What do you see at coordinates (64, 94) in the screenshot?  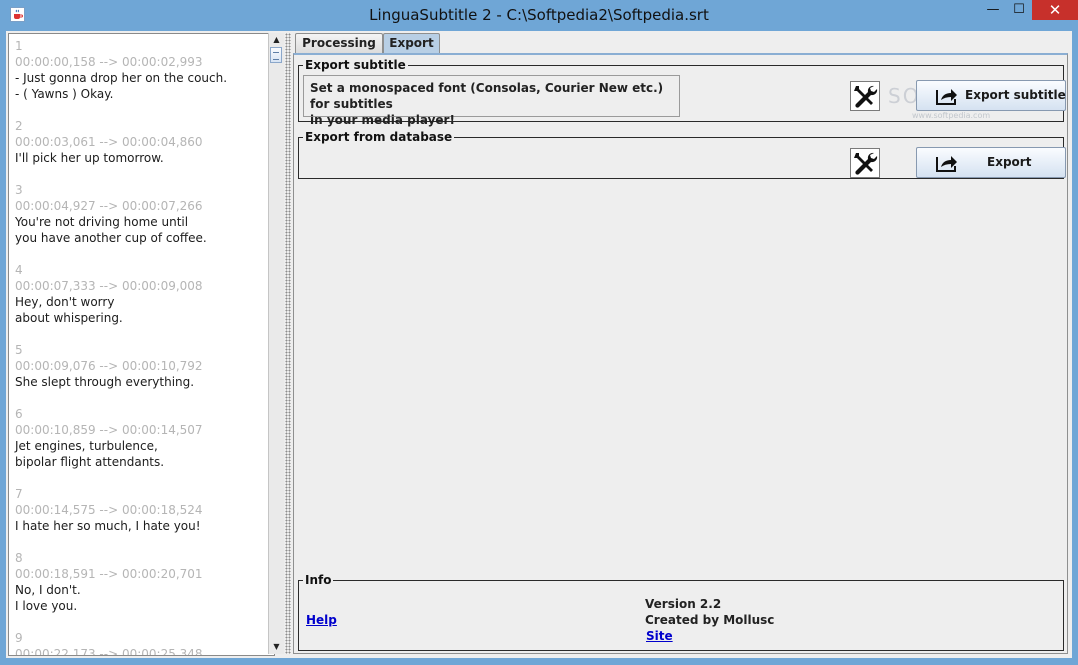 I see `subtitle-text-line: - ( Yawns ) Okay.` at bounding box center [64, 94].